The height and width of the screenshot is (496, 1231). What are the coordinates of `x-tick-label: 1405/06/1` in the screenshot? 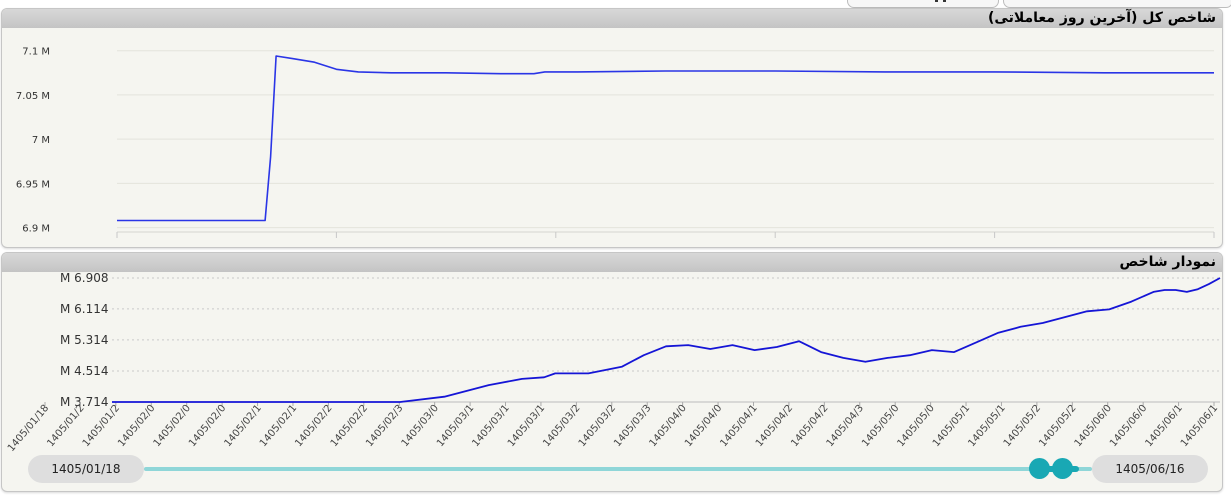 It's located at (1199, 426).